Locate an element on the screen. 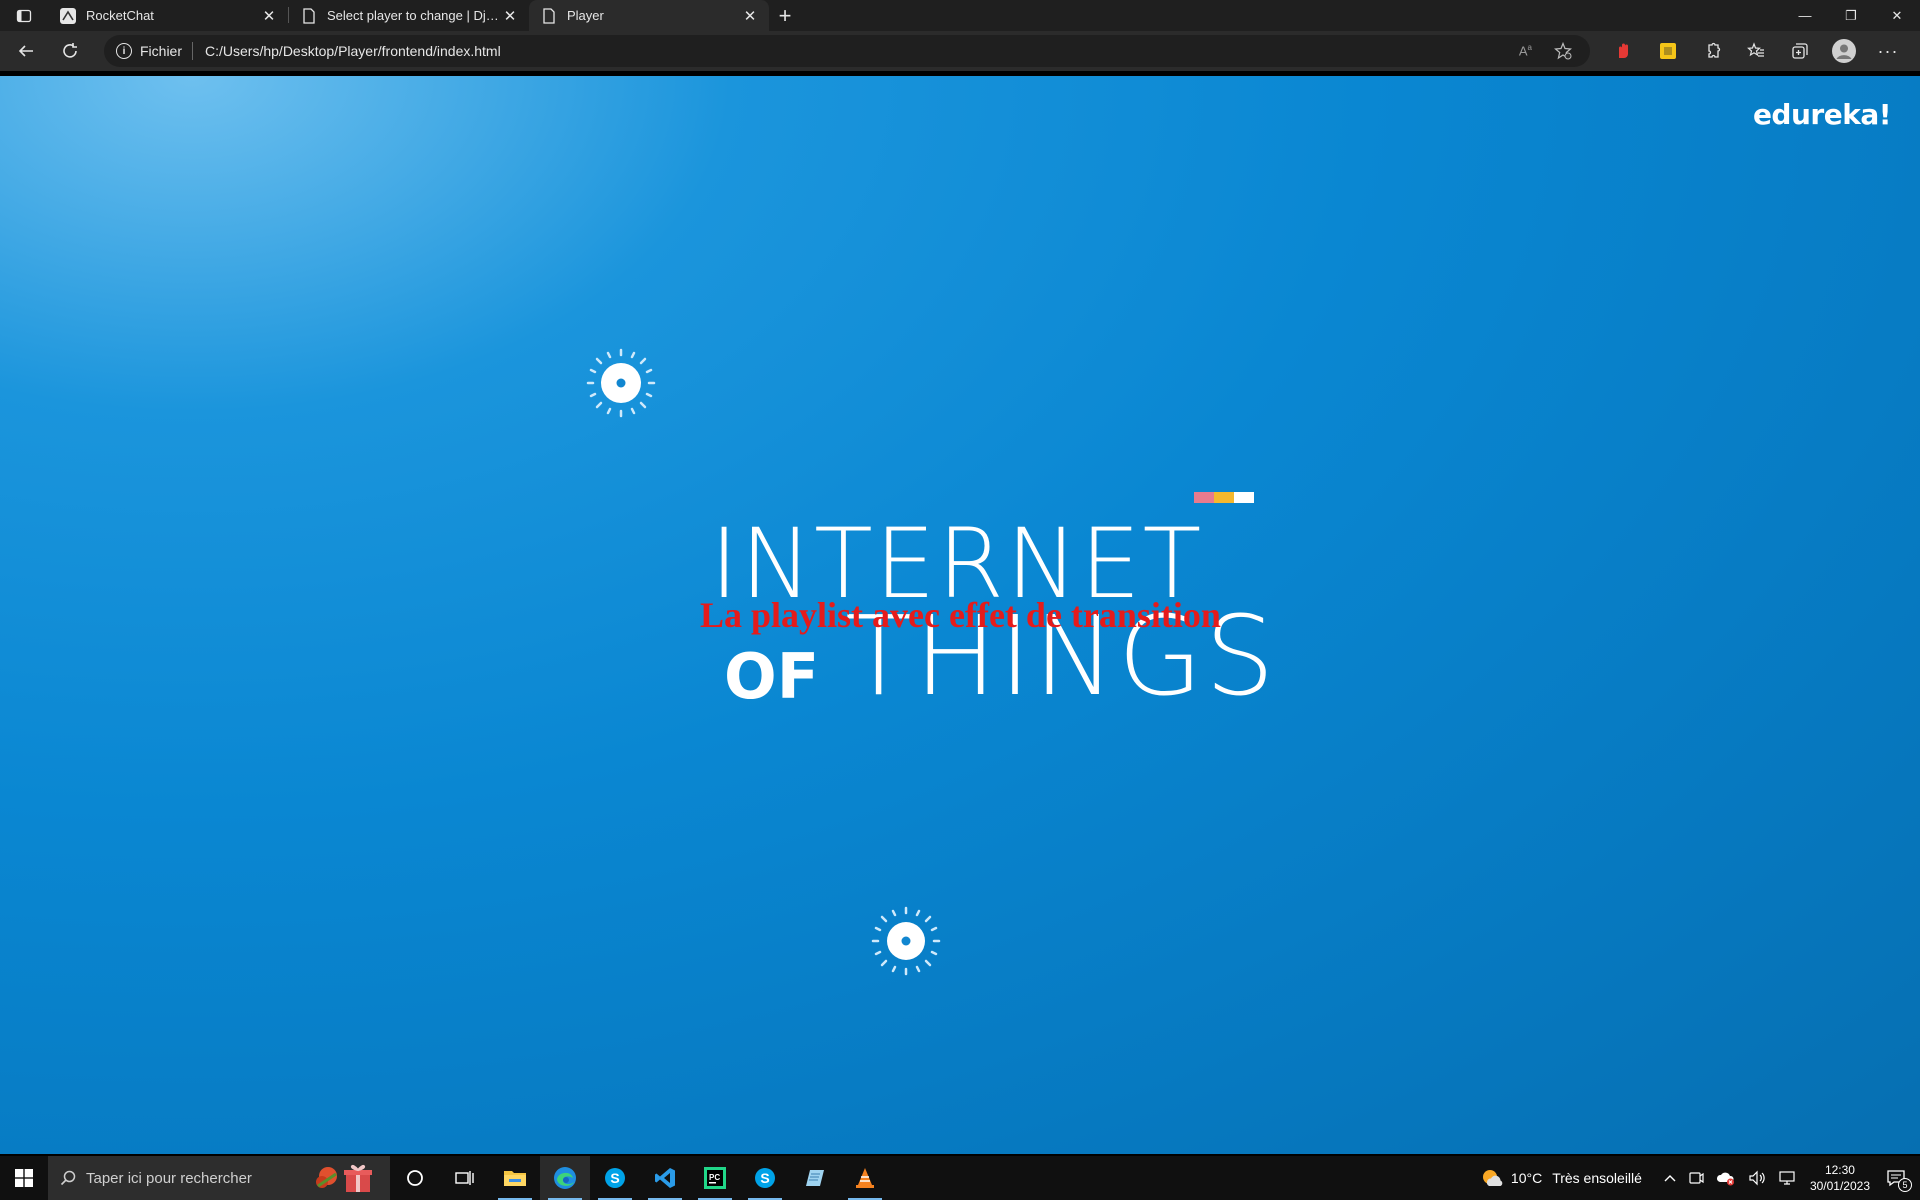 This screenshot has height=1200, width=1920. pycharm-icon: PC is located at coordinates (715, 1178).